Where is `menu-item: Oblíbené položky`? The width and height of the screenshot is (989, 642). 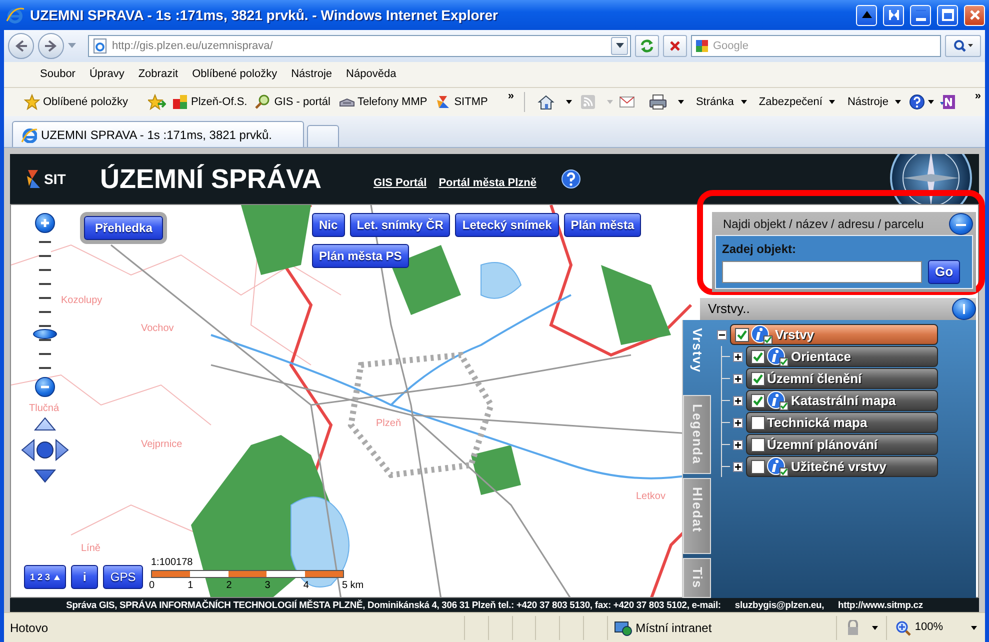
menu-item: Oblíbené položky is located at coordinates (235, 74).